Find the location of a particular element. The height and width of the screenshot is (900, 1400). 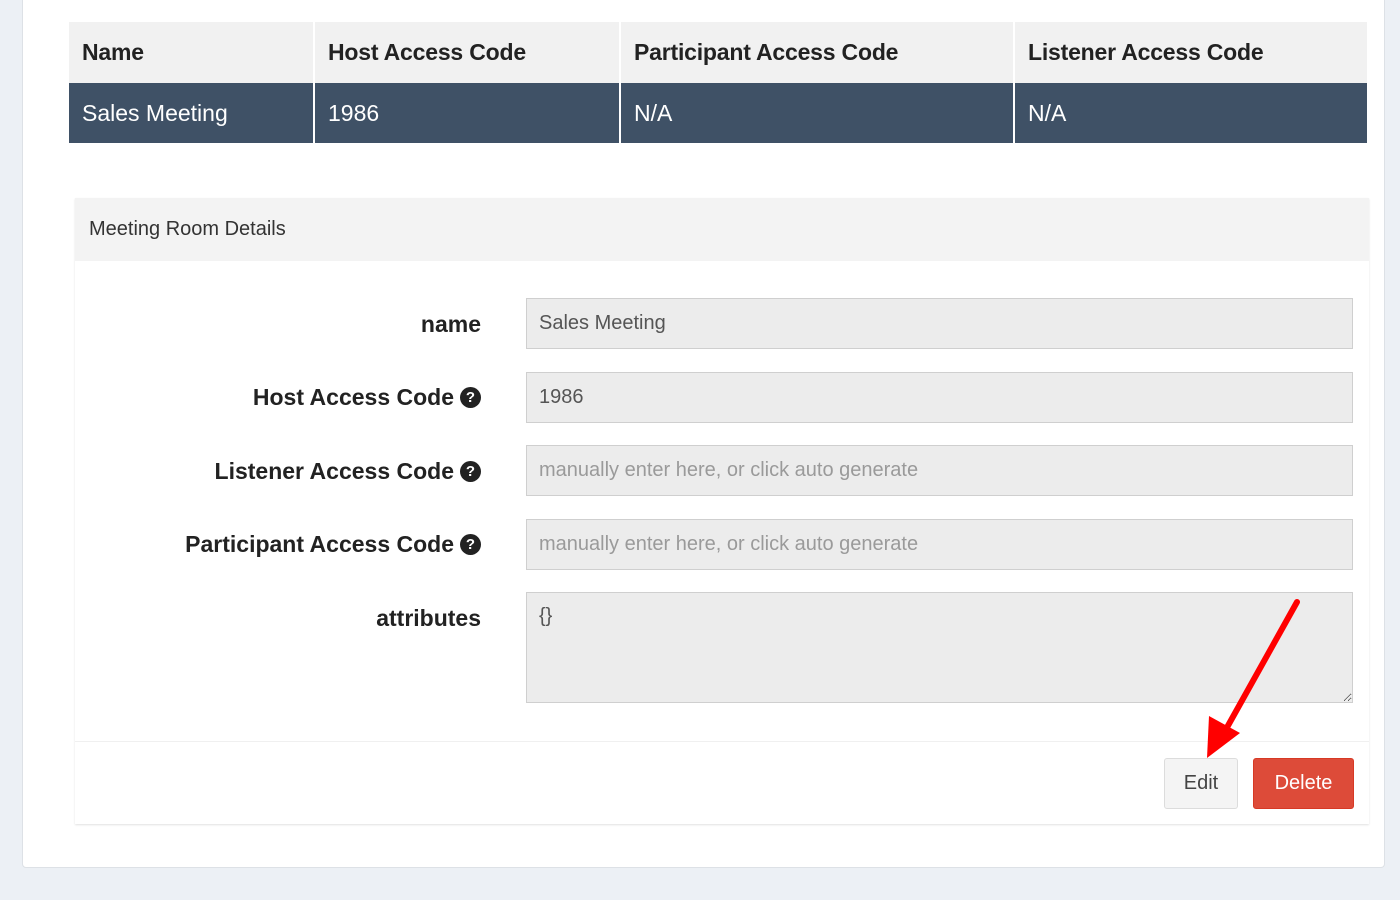

name-label-text: name is located at coordinates (450, 324).